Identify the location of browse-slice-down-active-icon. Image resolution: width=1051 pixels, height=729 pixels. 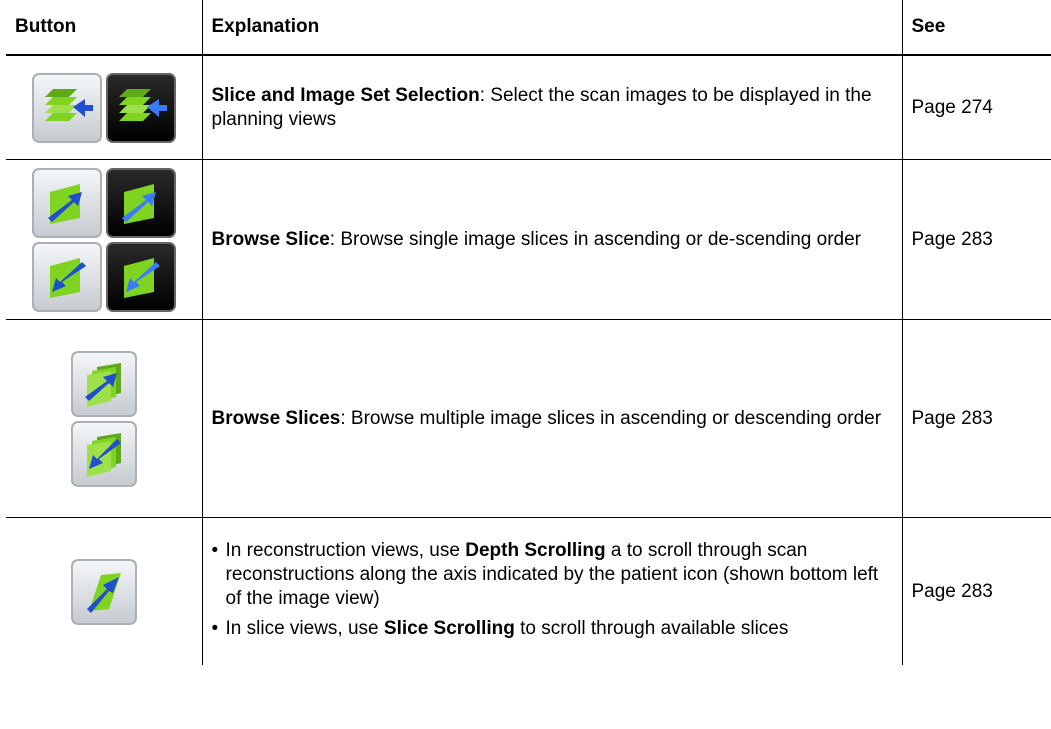
(140, 276).